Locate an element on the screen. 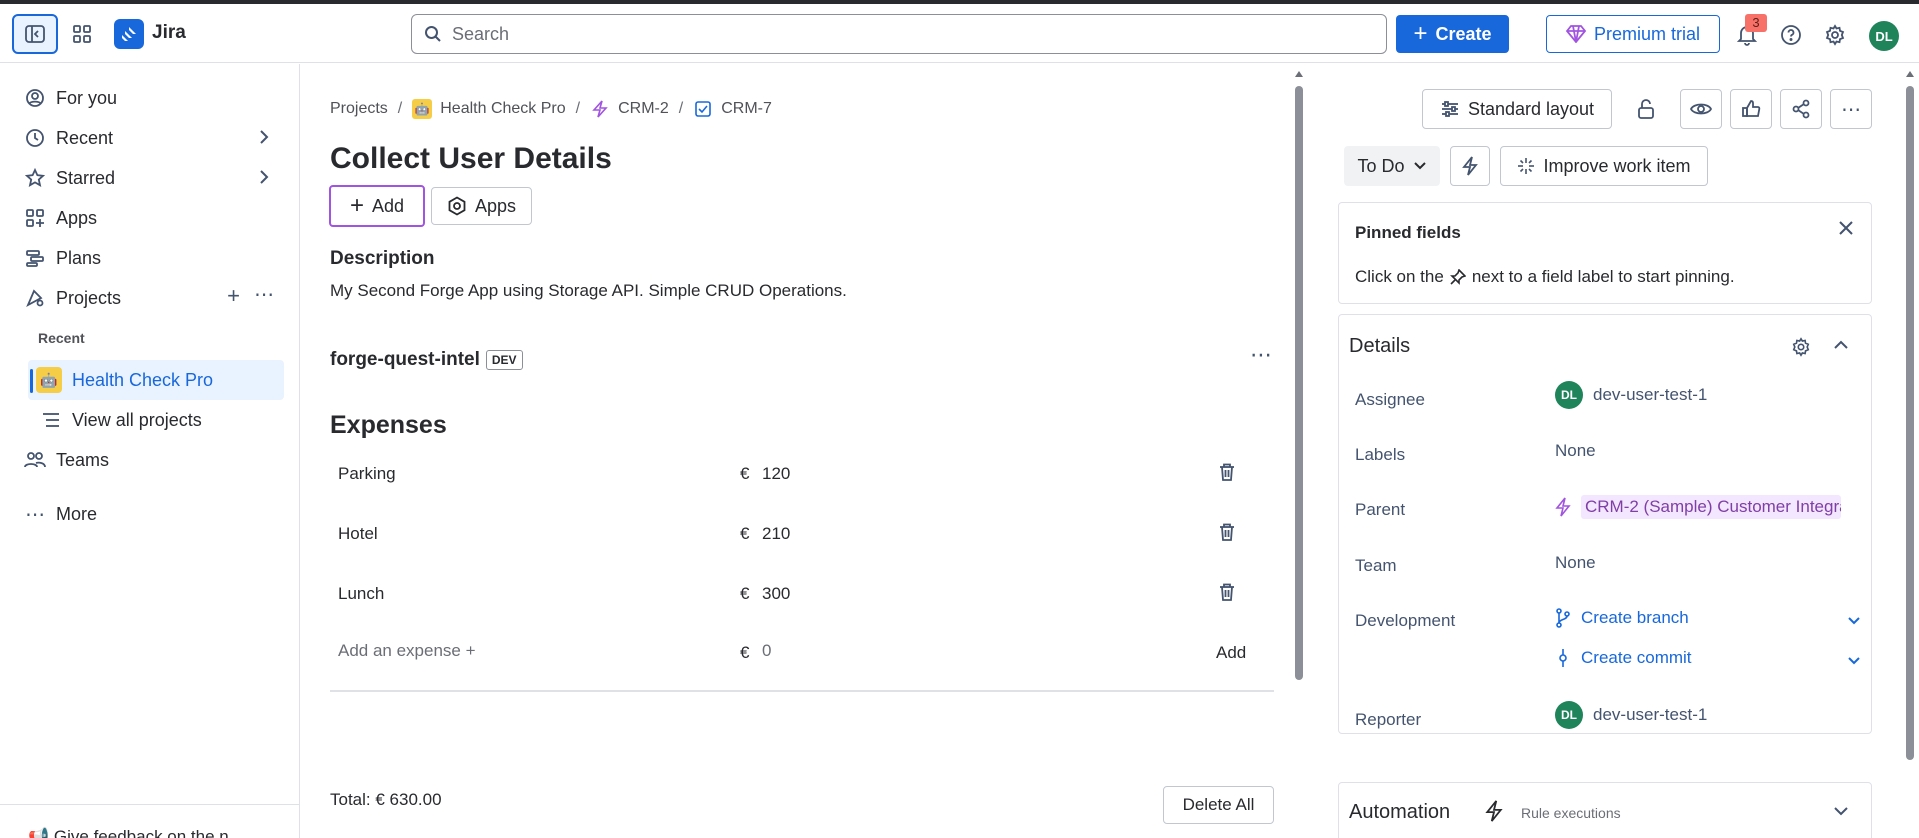 This screenshot has width=1919, height=838. reporter-value: DL dev-user-test-1 is located at coordinates (1631, 715).